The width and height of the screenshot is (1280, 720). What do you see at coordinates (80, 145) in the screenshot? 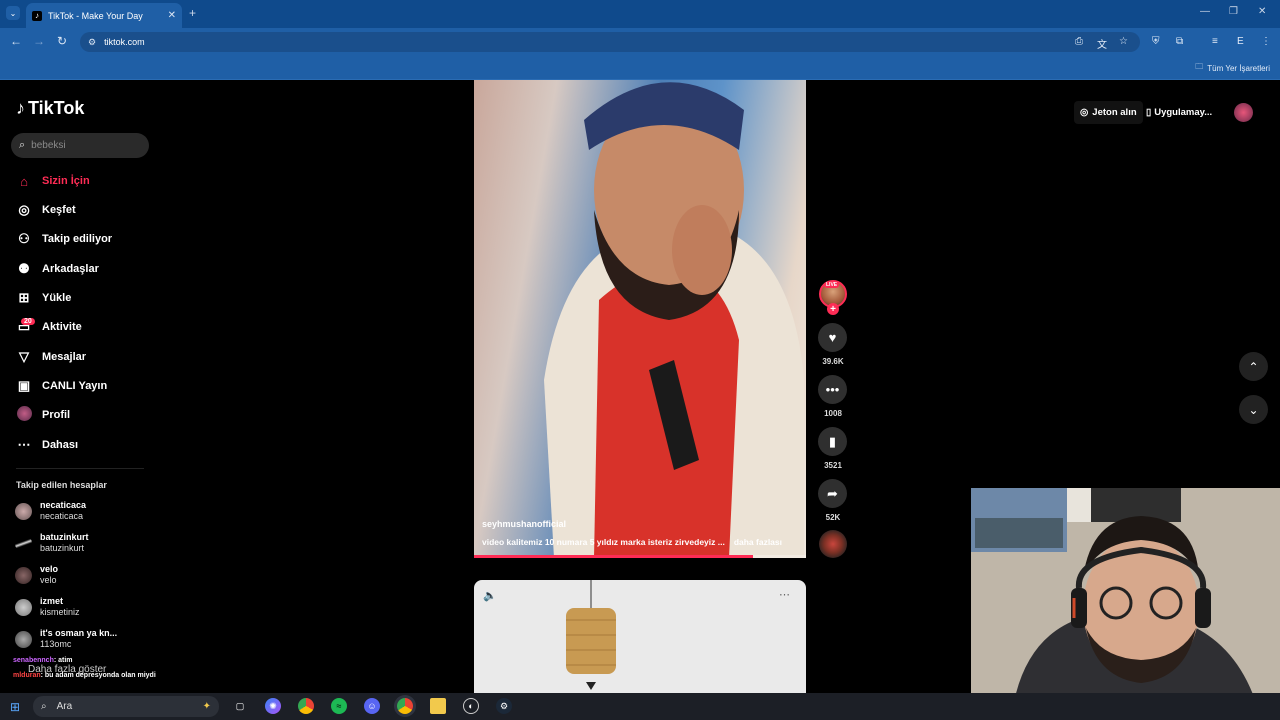
I see `search-input: ⌕ bebeksi` at bounding box center [80, 145].